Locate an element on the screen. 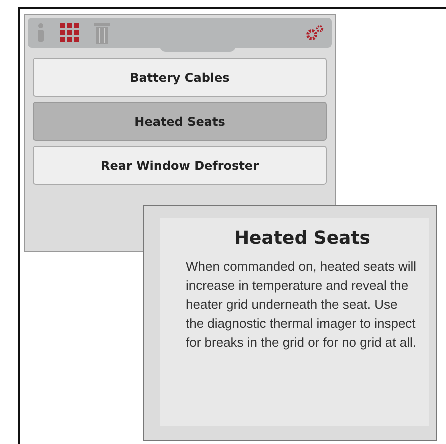 This screenshot has width=446, height=444. popup-title: Heated Seats is located at coordinates (302, 238).